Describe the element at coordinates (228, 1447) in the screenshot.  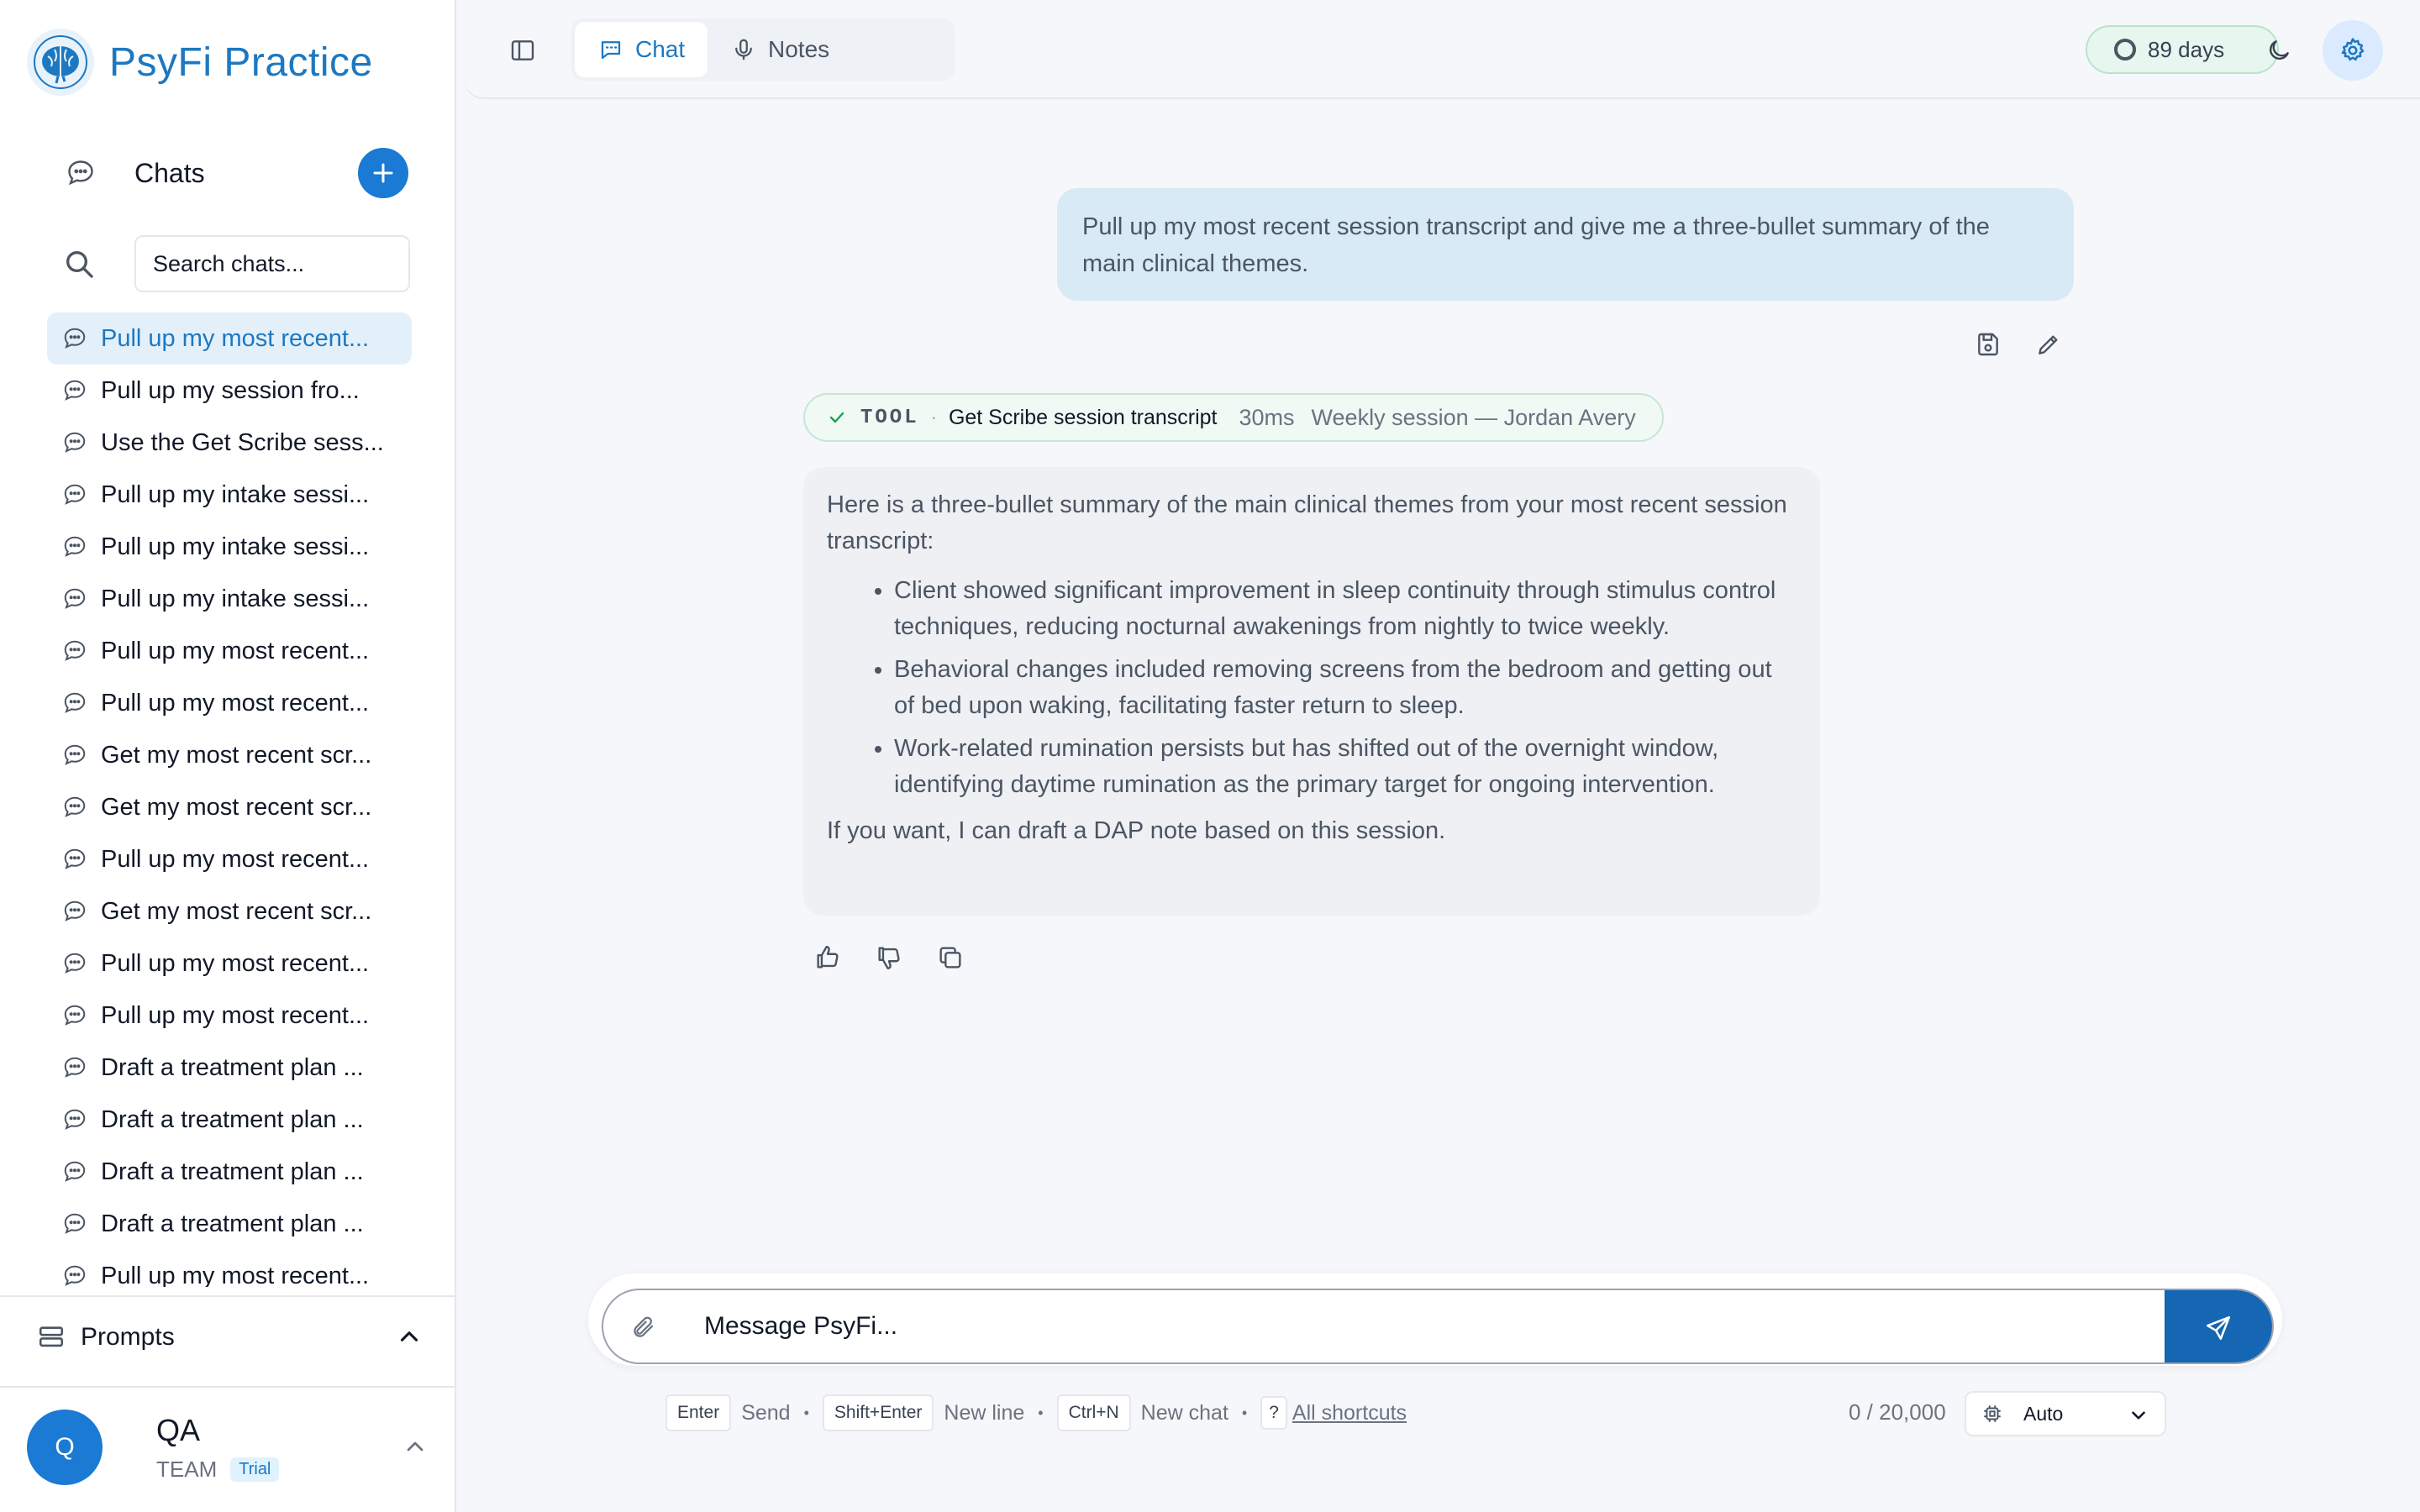
I see `user-menu: Q QA TEAM Trial` at that location.